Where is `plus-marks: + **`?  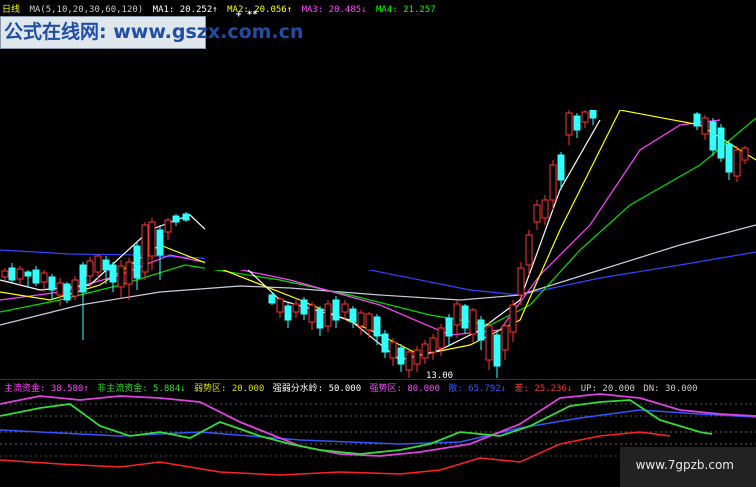 plus-marks: + ** is located at coordinates (247, 15).